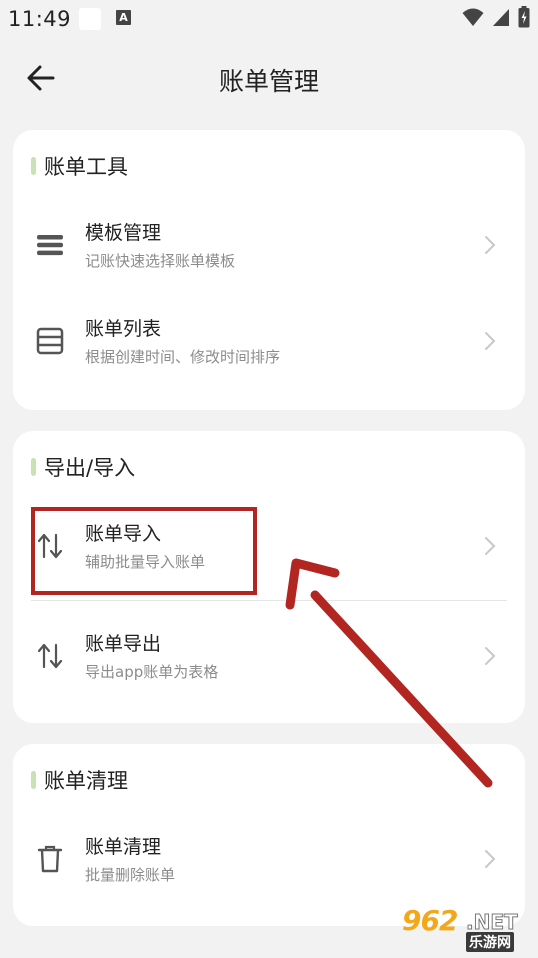 The width and height of the screenshot is (538, 958). What do you see at coordinates (492, 922) in the screenshot?
I see `watermark-domain: .NET` at bounding box center [492, 922].